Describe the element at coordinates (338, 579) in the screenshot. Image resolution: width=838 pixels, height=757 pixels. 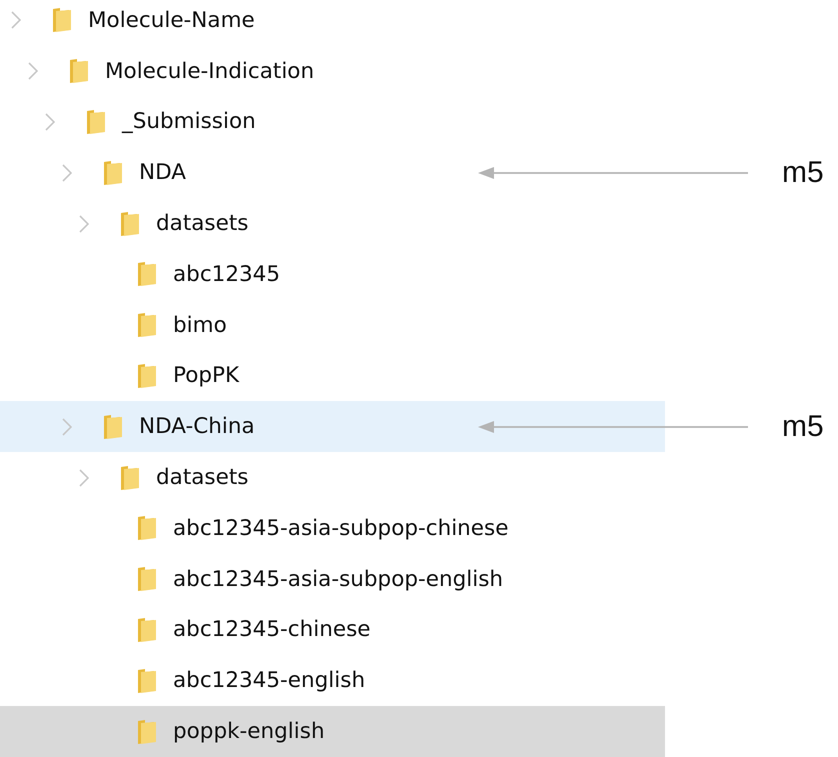
I see `folder-name: abc12345-asia-subpop-english` at that location.